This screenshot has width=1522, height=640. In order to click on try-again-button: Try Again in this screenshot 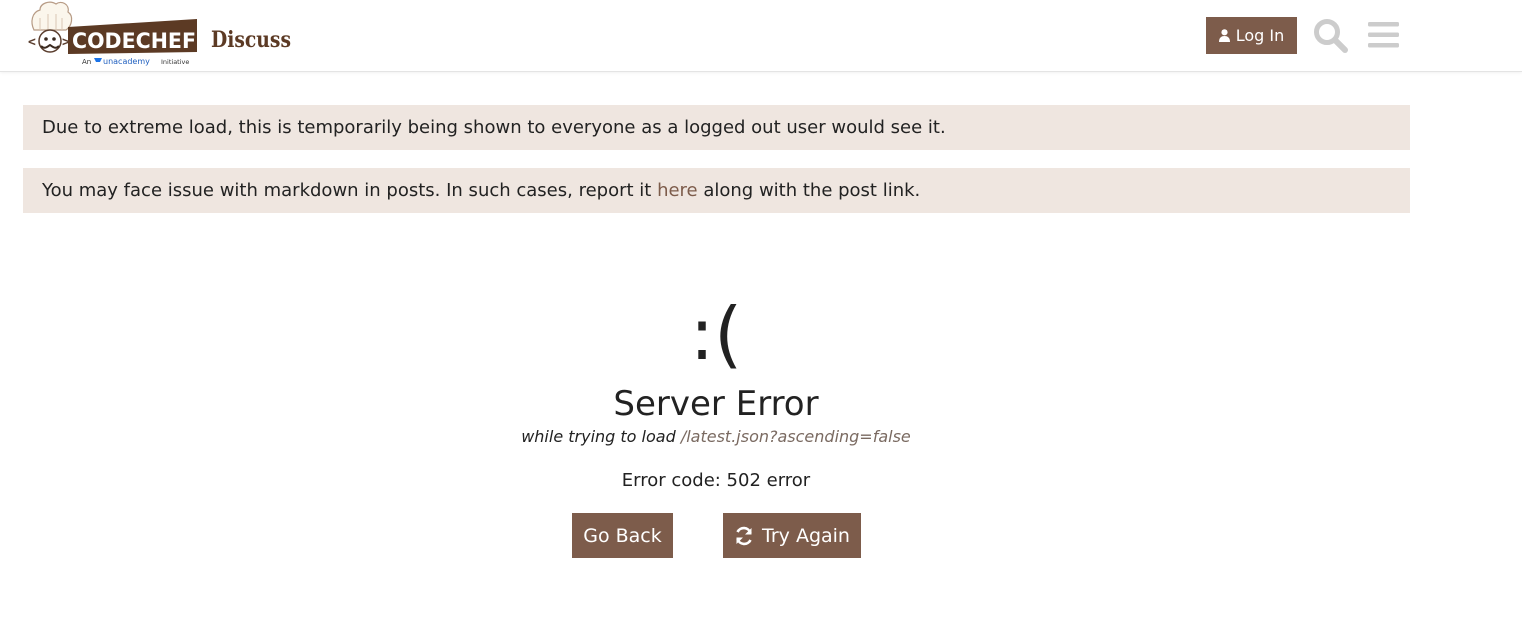, I will do `click(792, 535)`.